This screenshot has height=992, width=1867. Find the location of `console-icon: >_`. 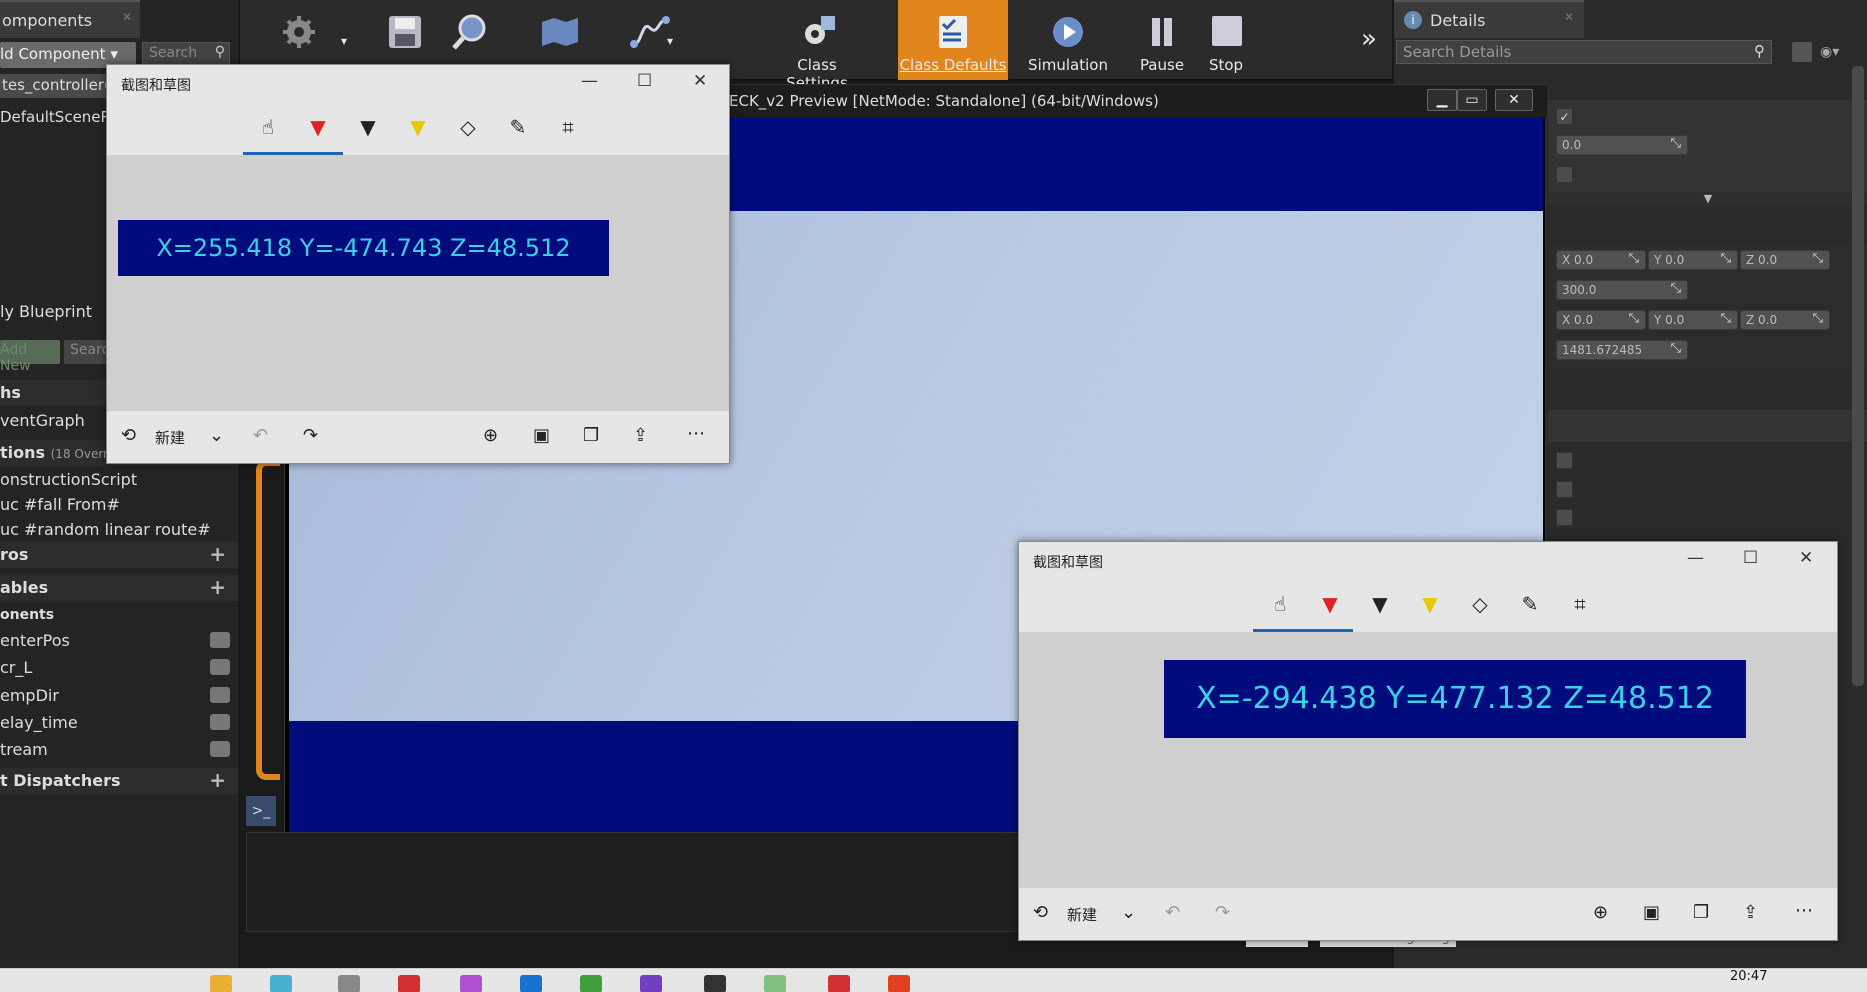

console-icon: >_ is located at coordinates (261, 811).